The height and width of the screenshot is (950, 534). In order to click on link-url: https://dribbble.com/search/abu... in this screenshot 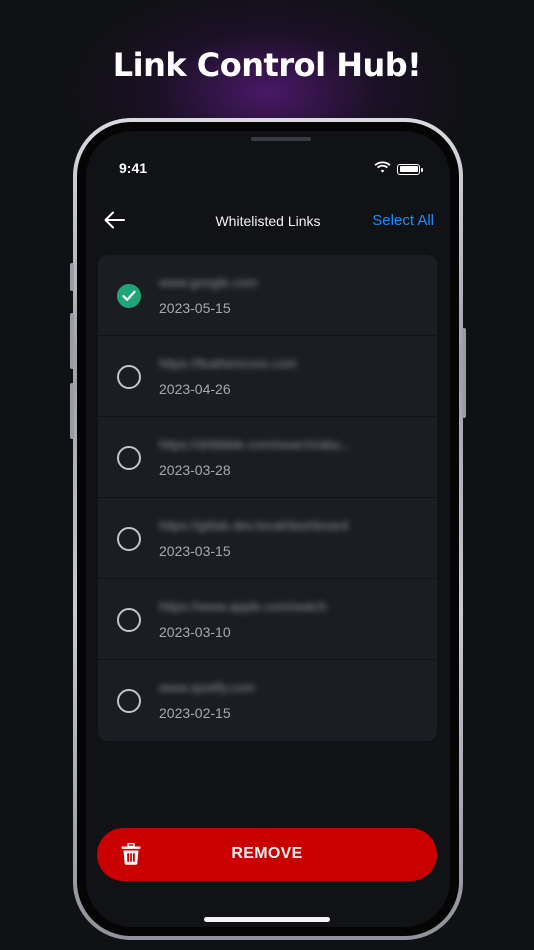, I will do `click(255, 444)`.